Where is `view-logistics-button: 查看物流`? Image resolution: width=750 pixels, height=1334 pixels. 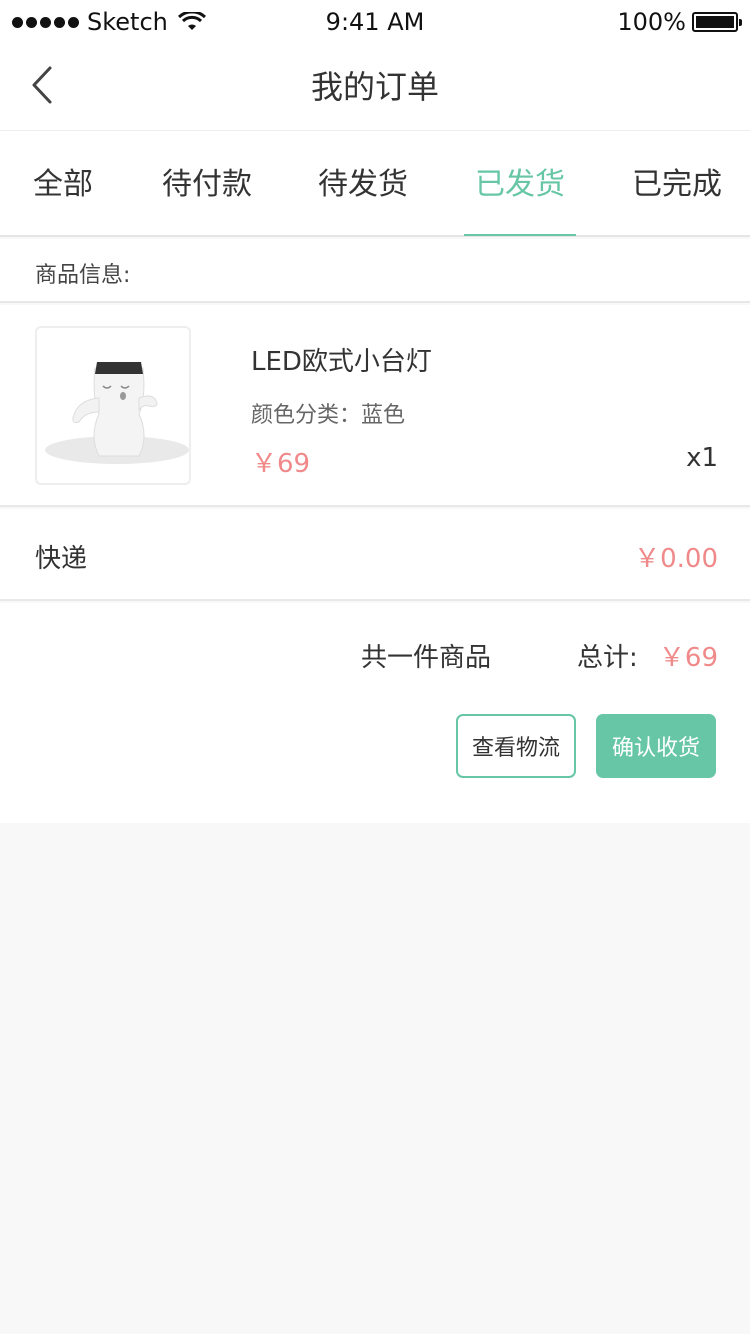
view-logistics-button: 查看物流 is located at coordinates (516, 746).